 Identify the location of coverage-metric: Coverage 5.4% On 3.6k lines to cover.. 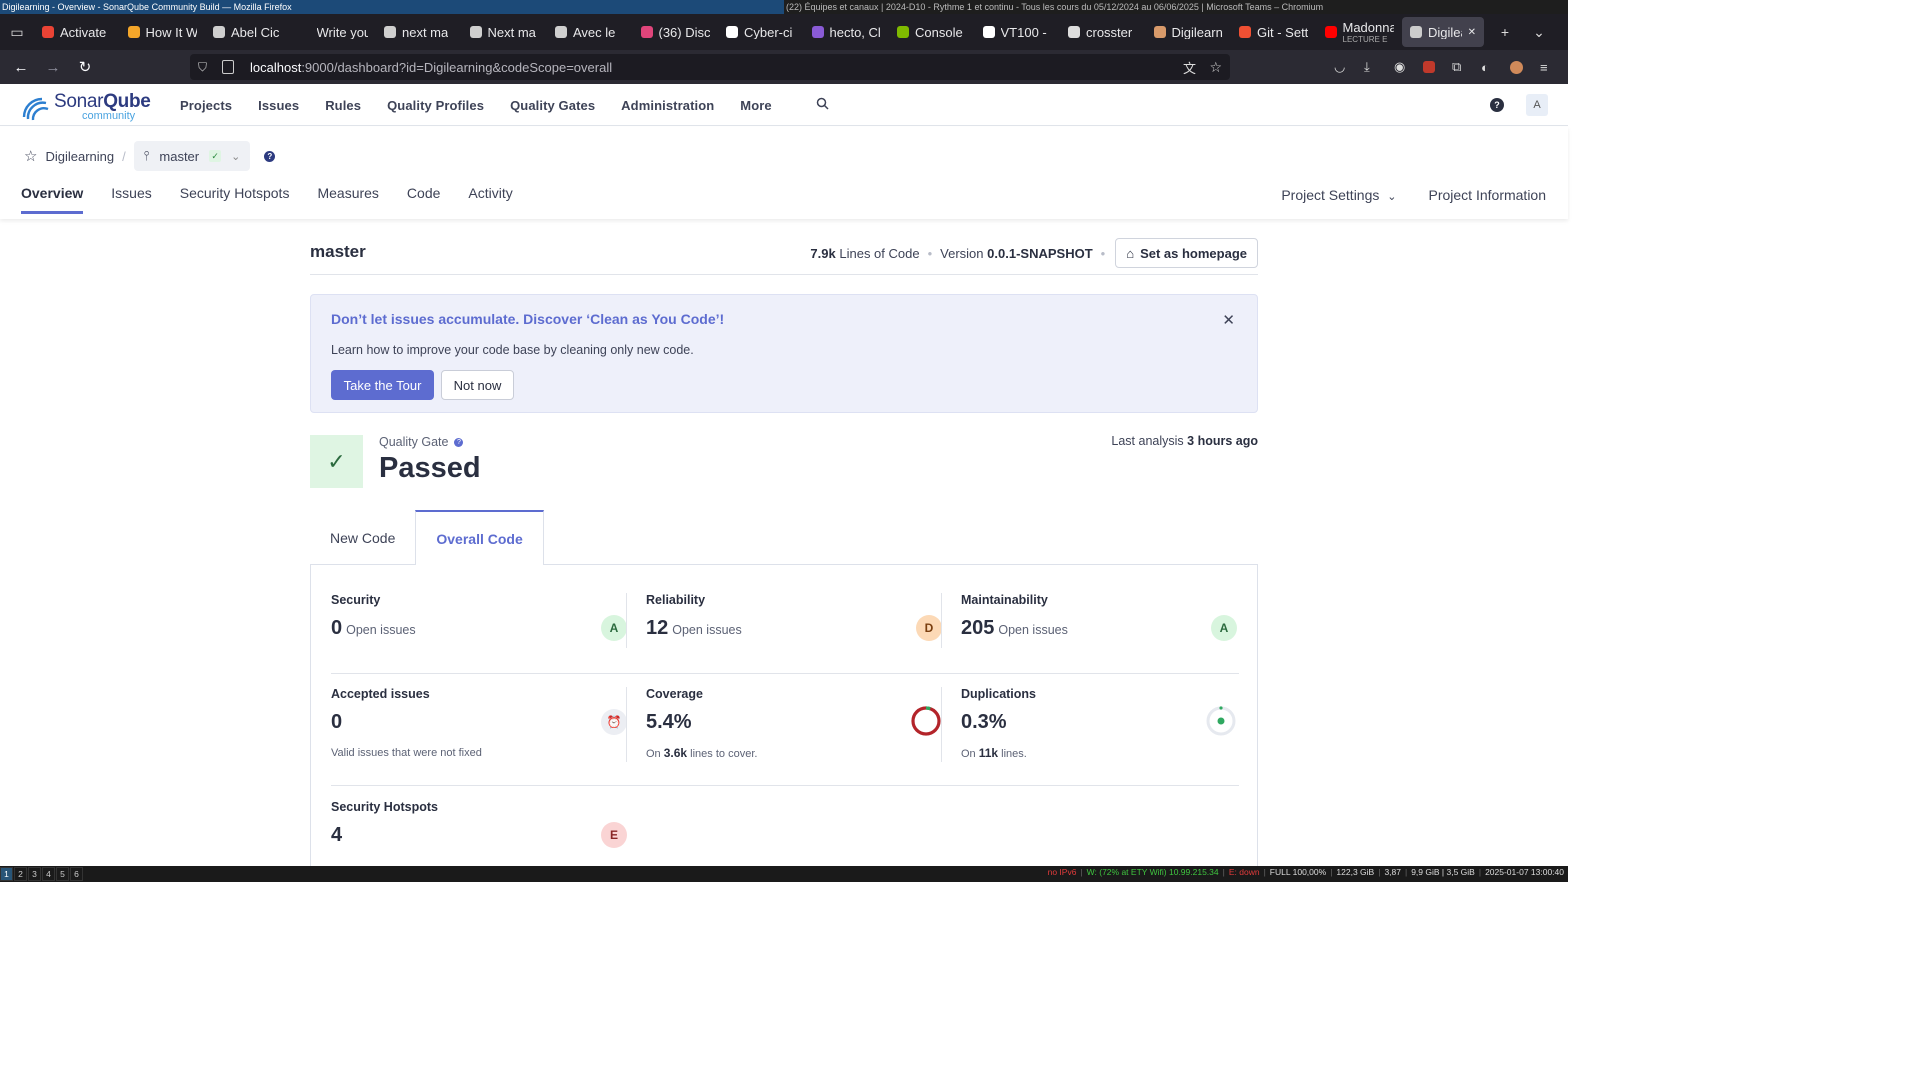
(794, 723).